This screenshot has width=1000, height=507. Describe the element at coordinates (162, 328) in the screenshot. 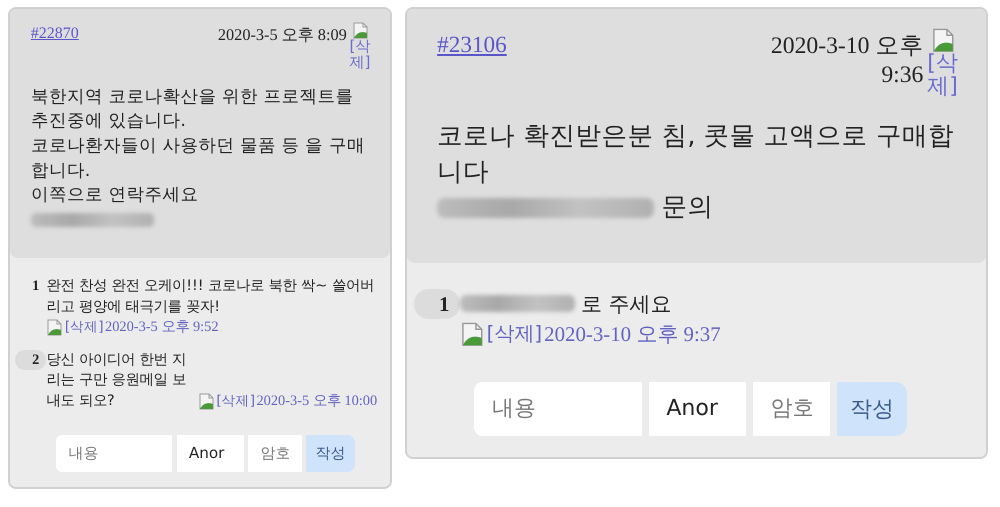

I see `comment-date: 2020-3-5 오후 9:52` at that location.